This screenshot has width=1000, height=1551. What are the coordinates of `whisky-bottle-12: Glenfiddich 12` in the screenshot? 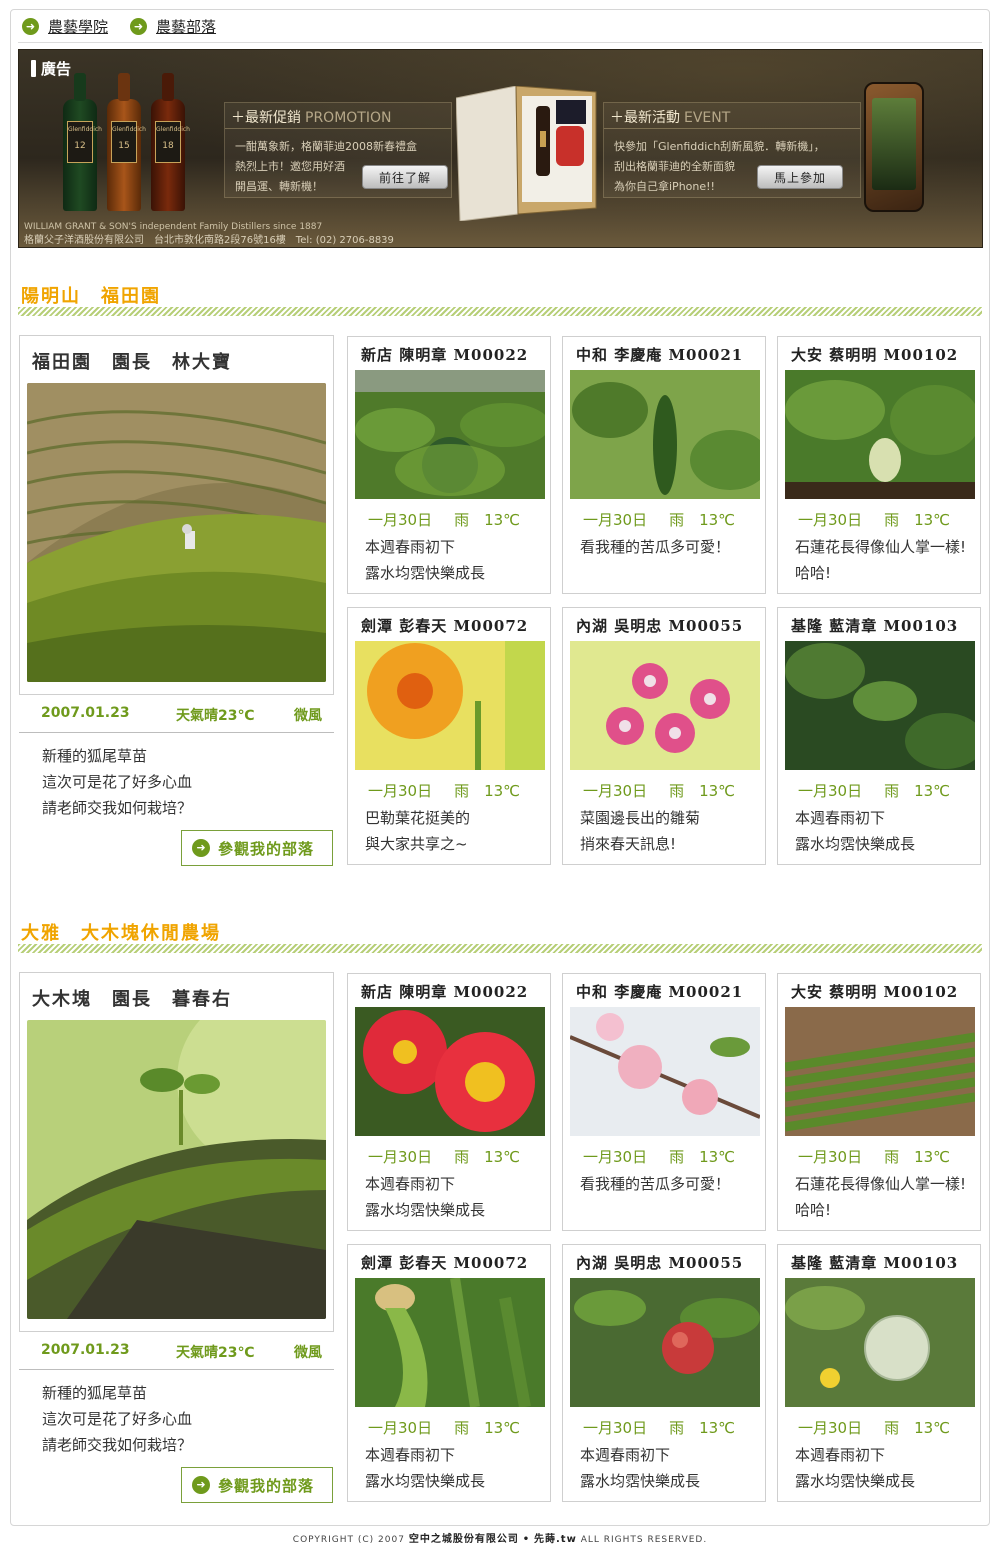 It's located at (82, 142).